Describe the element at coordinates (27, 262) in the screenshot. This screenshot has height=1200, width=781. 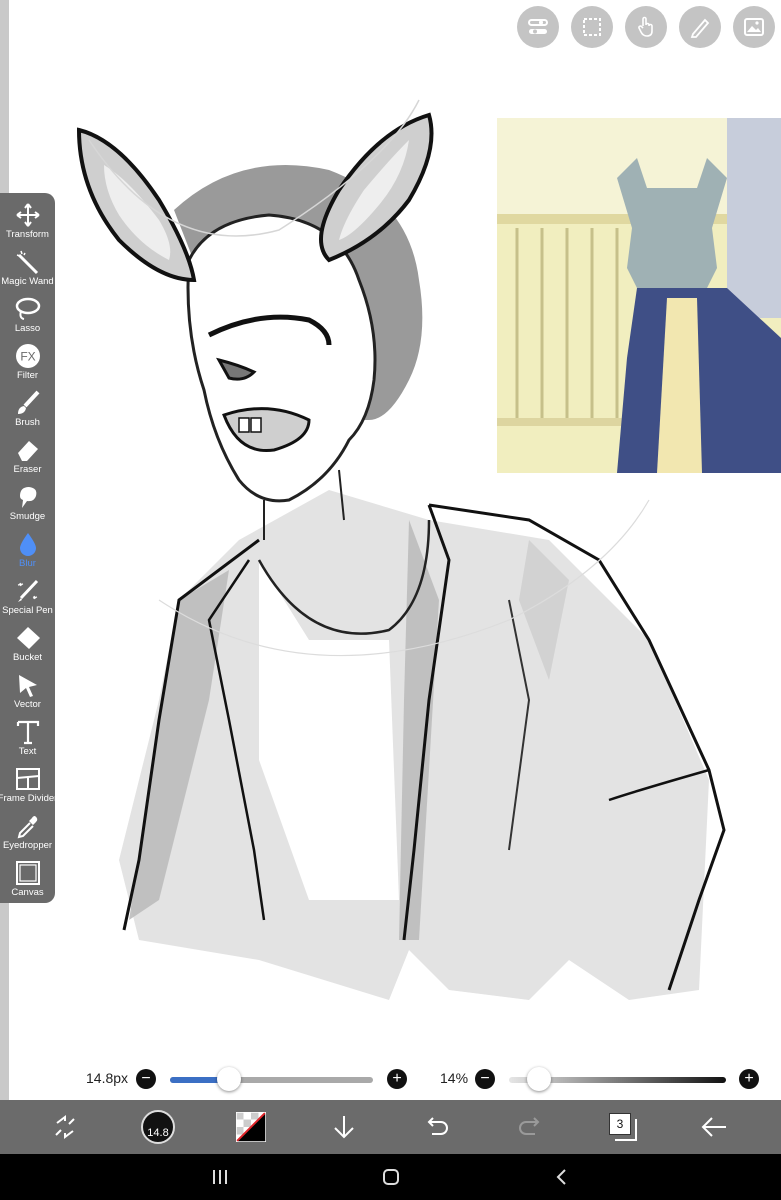
I see `magic-wand-icon` at that location.